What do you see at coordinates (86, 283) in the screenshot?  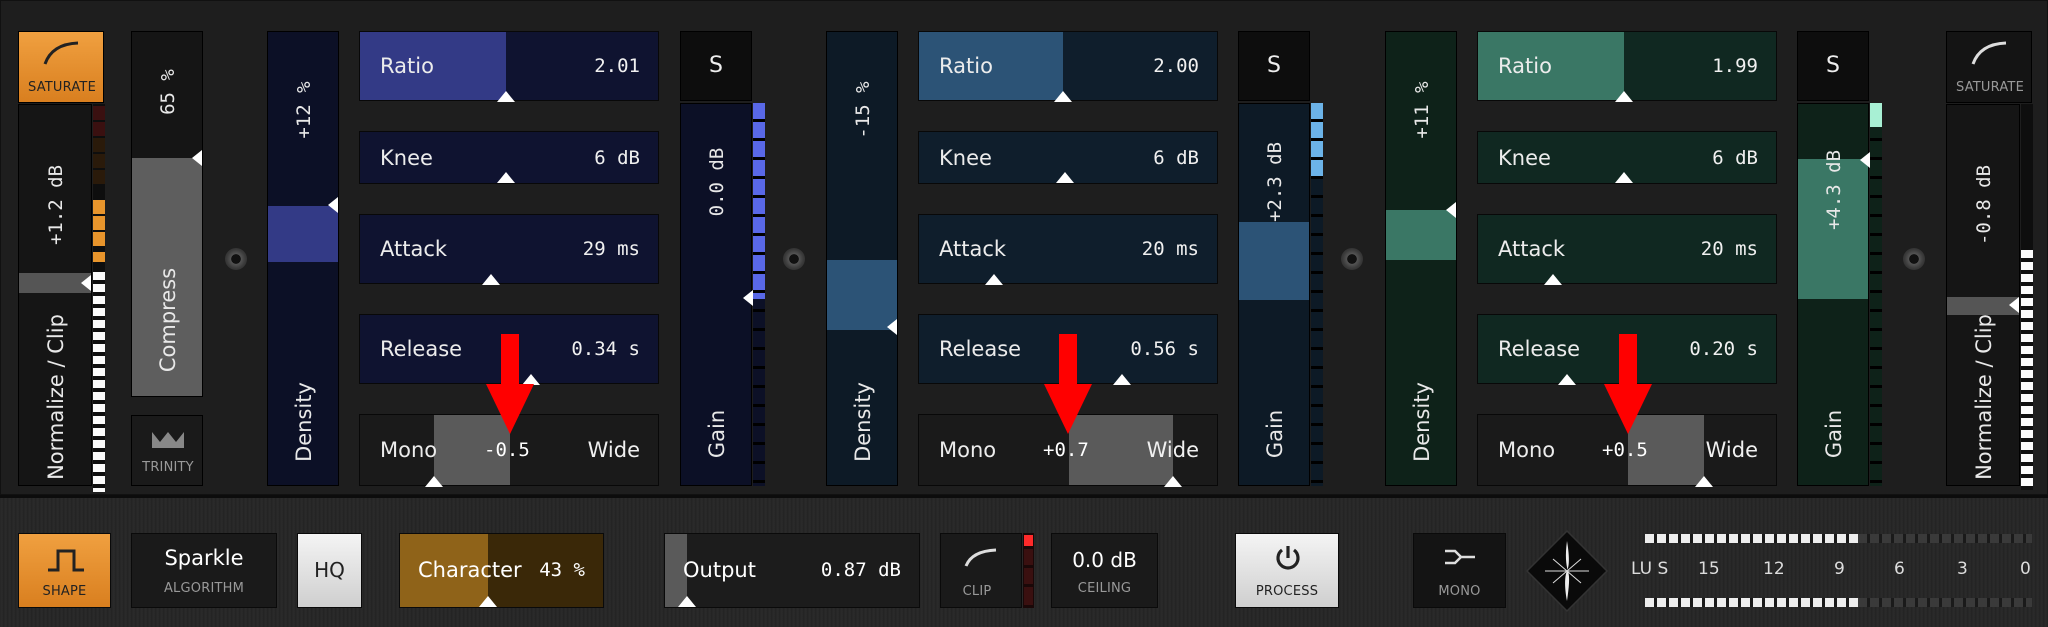 I see `left-saturate-handle` at bounding box center [86, 283].